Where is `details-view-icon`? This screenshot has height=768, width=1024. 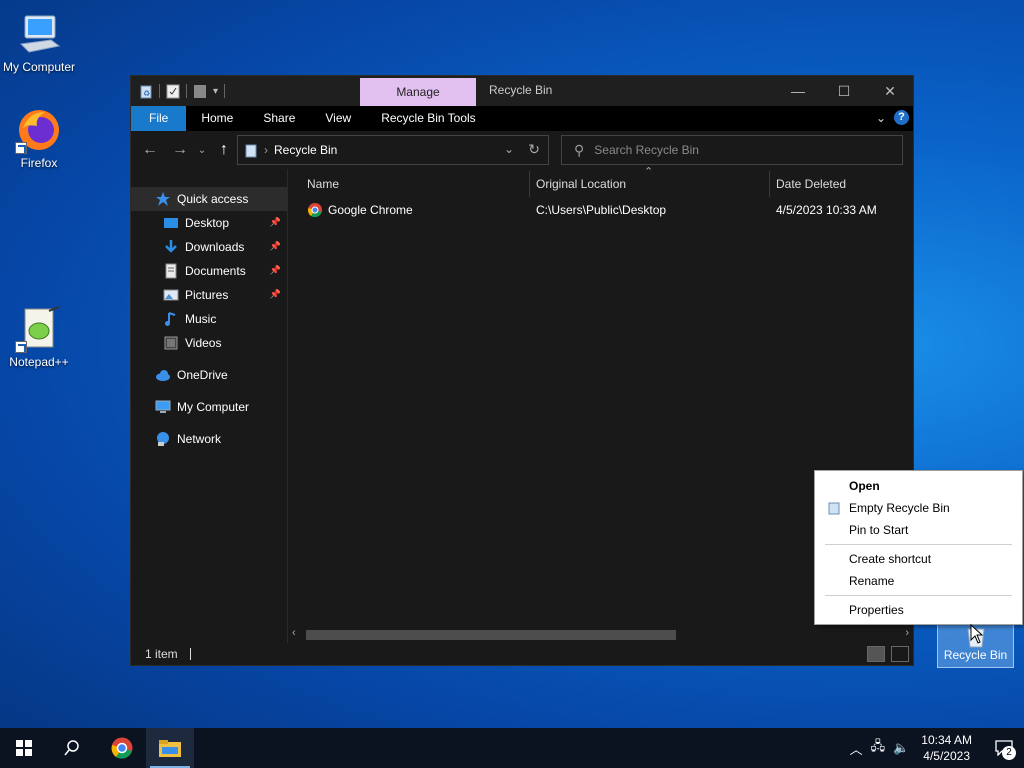
details-view-icon is located at coordinates (876, 654).